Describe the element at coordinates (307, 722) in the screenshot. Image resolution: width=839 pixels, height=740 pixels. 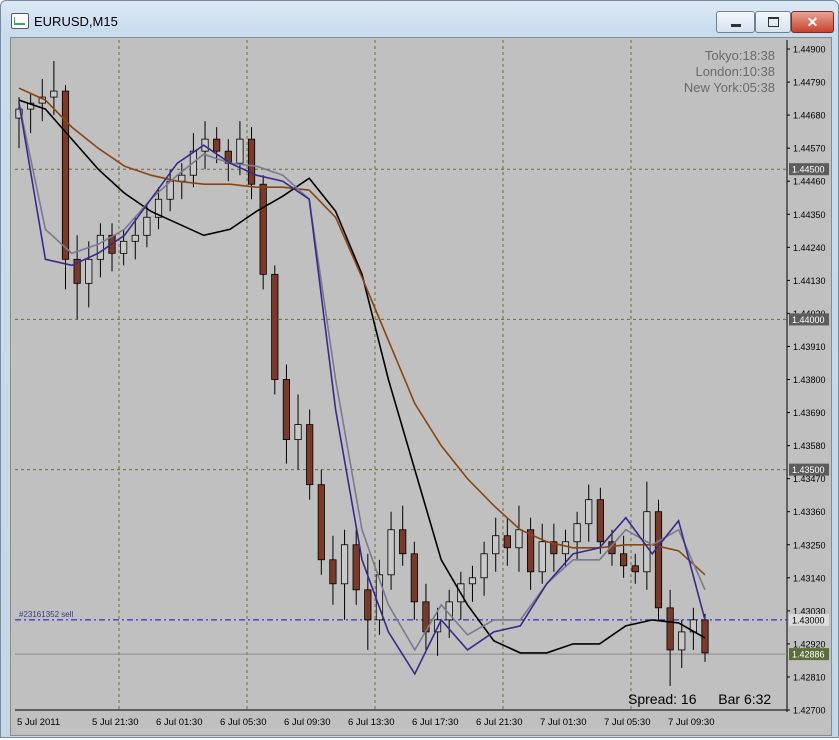
I see `x-tick-label: 6 Jul 09:30` at that location.